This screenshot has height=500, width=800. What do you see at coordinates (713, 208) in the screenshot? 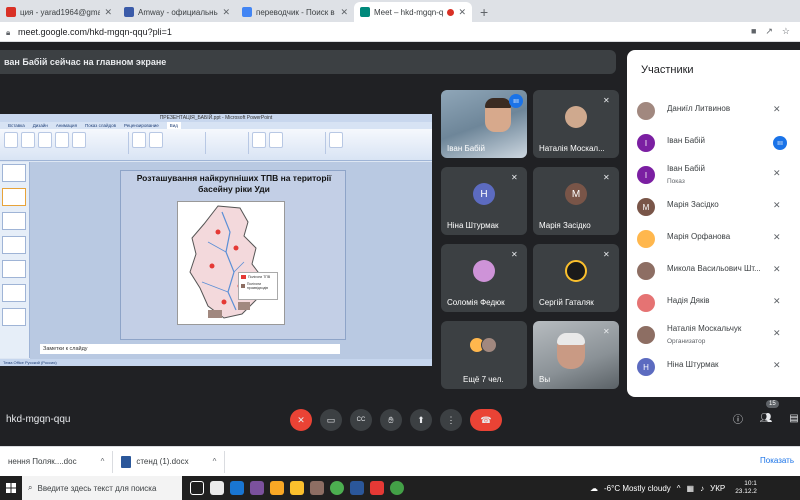
I see `participant-row: М Марія Засідко ✕` at bounding box center [713, 208].